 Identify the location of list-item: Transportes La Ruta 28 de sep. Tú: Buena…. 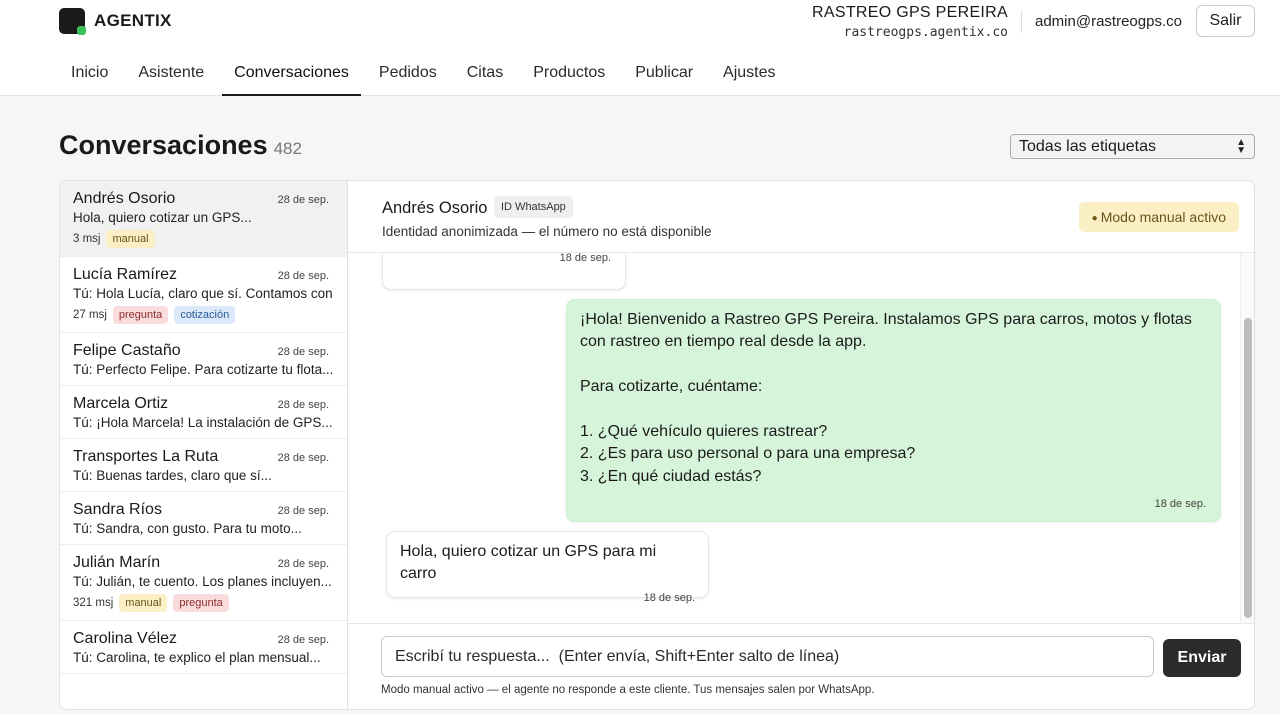
(203, 465).